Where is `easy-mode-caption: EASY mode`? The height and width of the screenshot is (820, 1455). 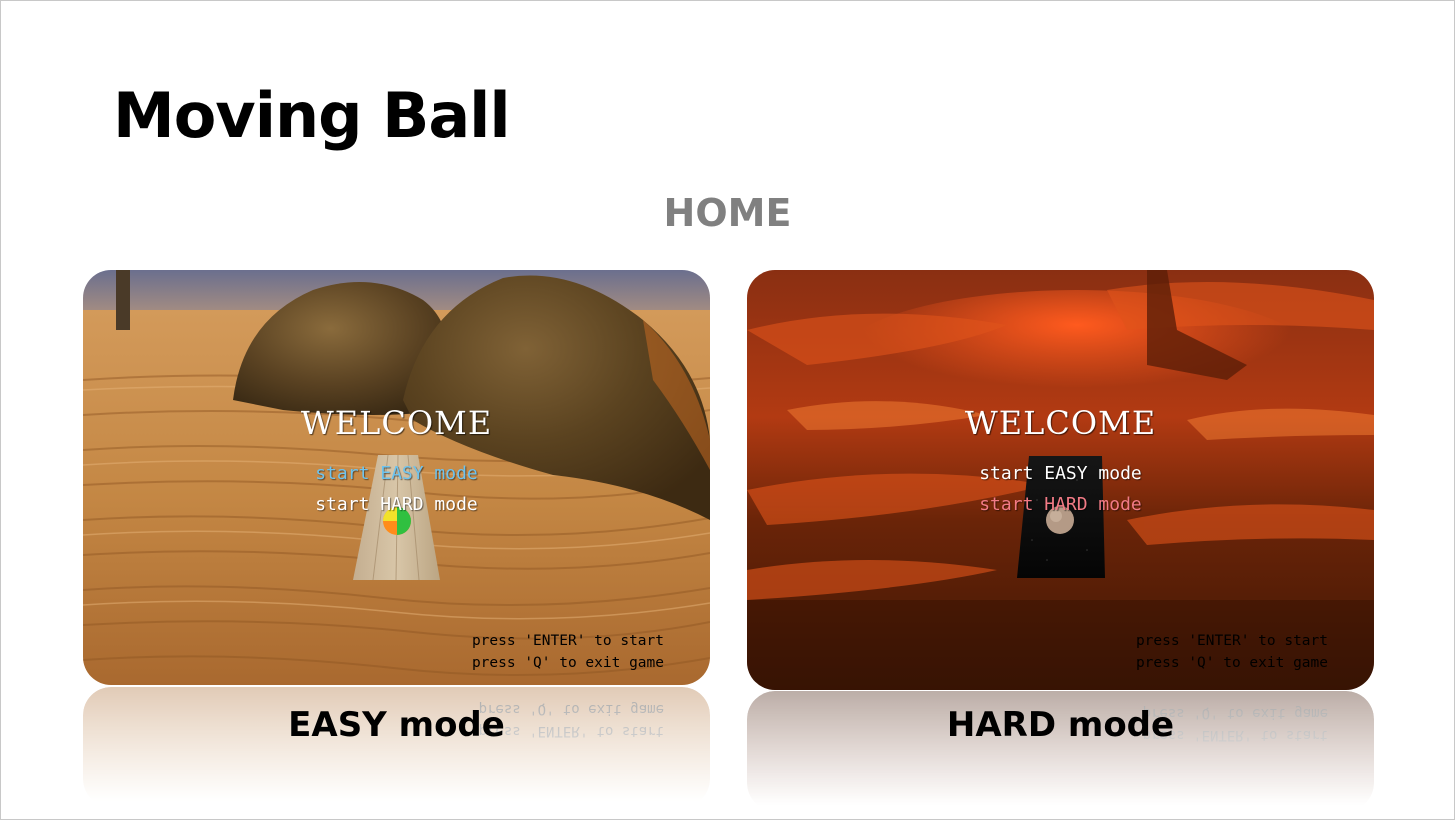 easy-mode-caption: EASY mode is located at coordinates (396, 725).